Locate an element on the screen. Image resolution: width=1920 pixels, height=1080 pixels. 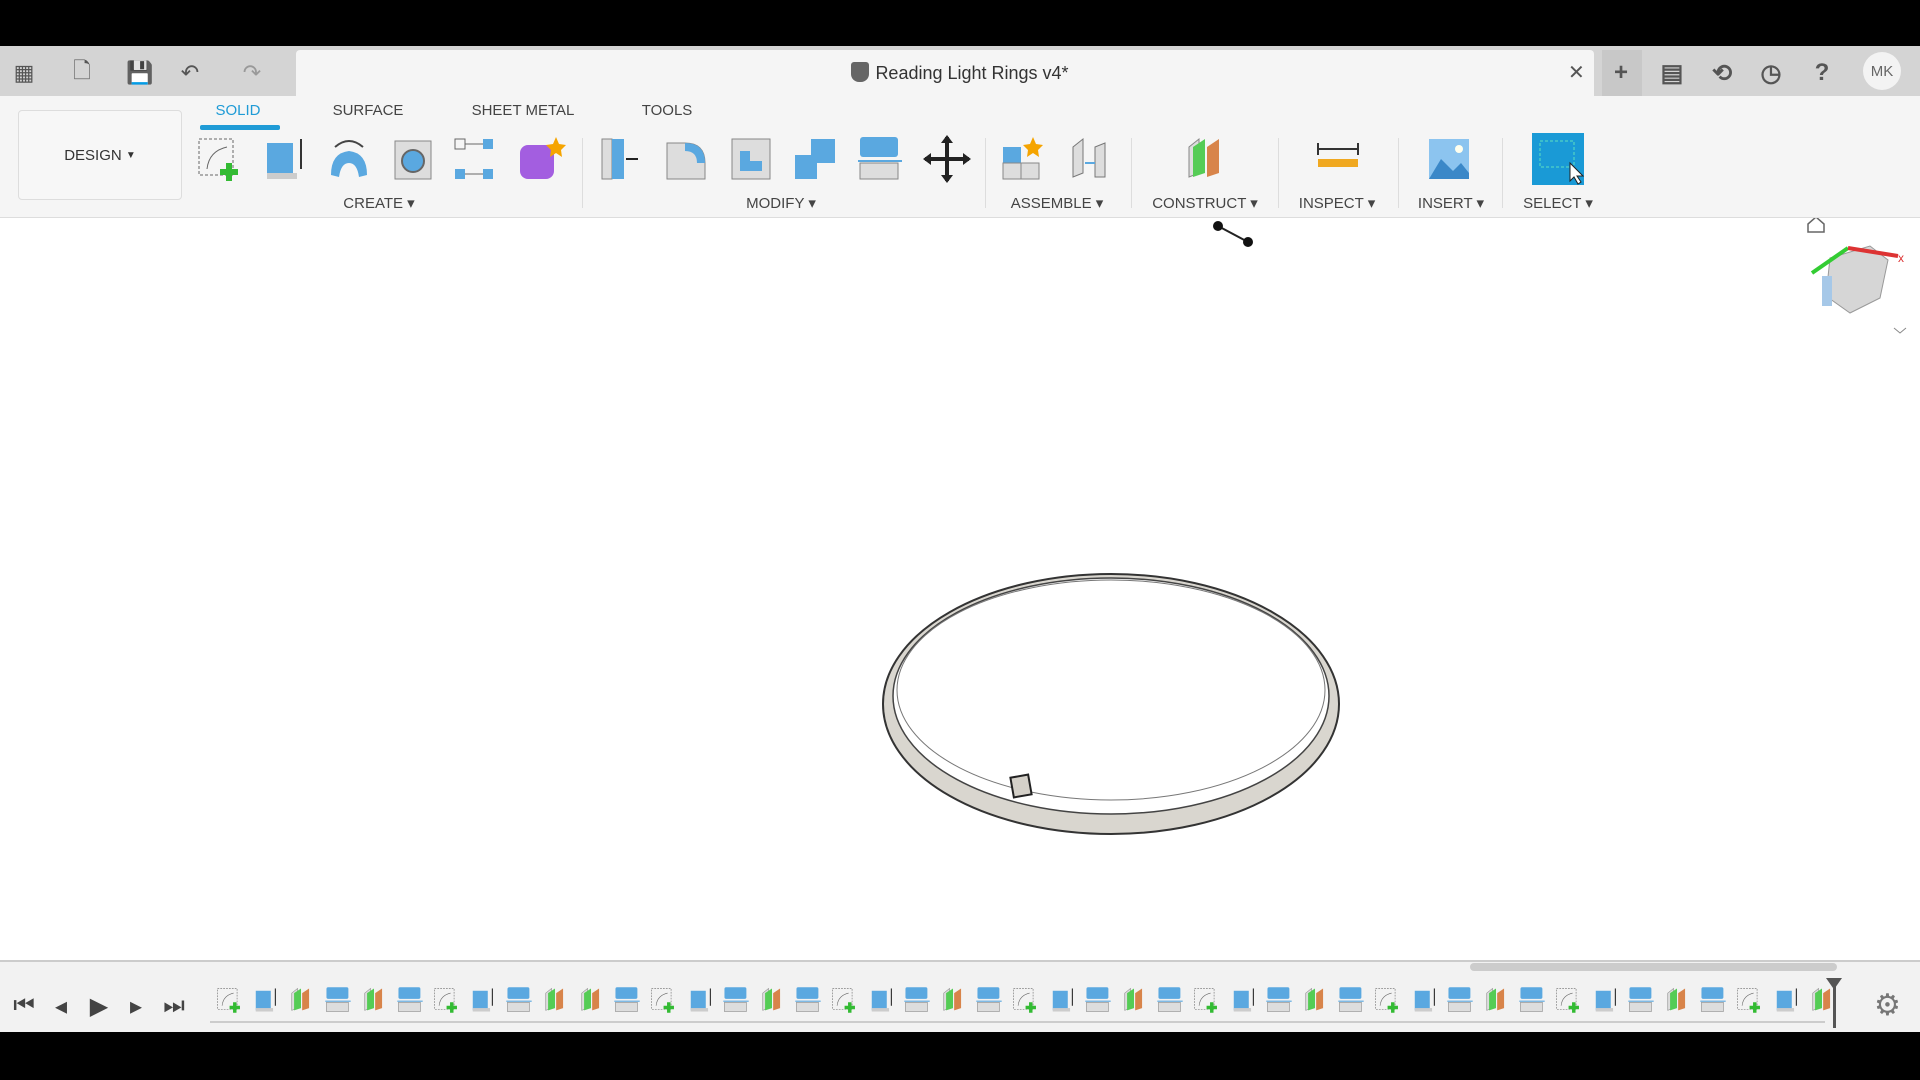
tab-sheet-metal: SHEET METAL is located at coordinates (523, 110).